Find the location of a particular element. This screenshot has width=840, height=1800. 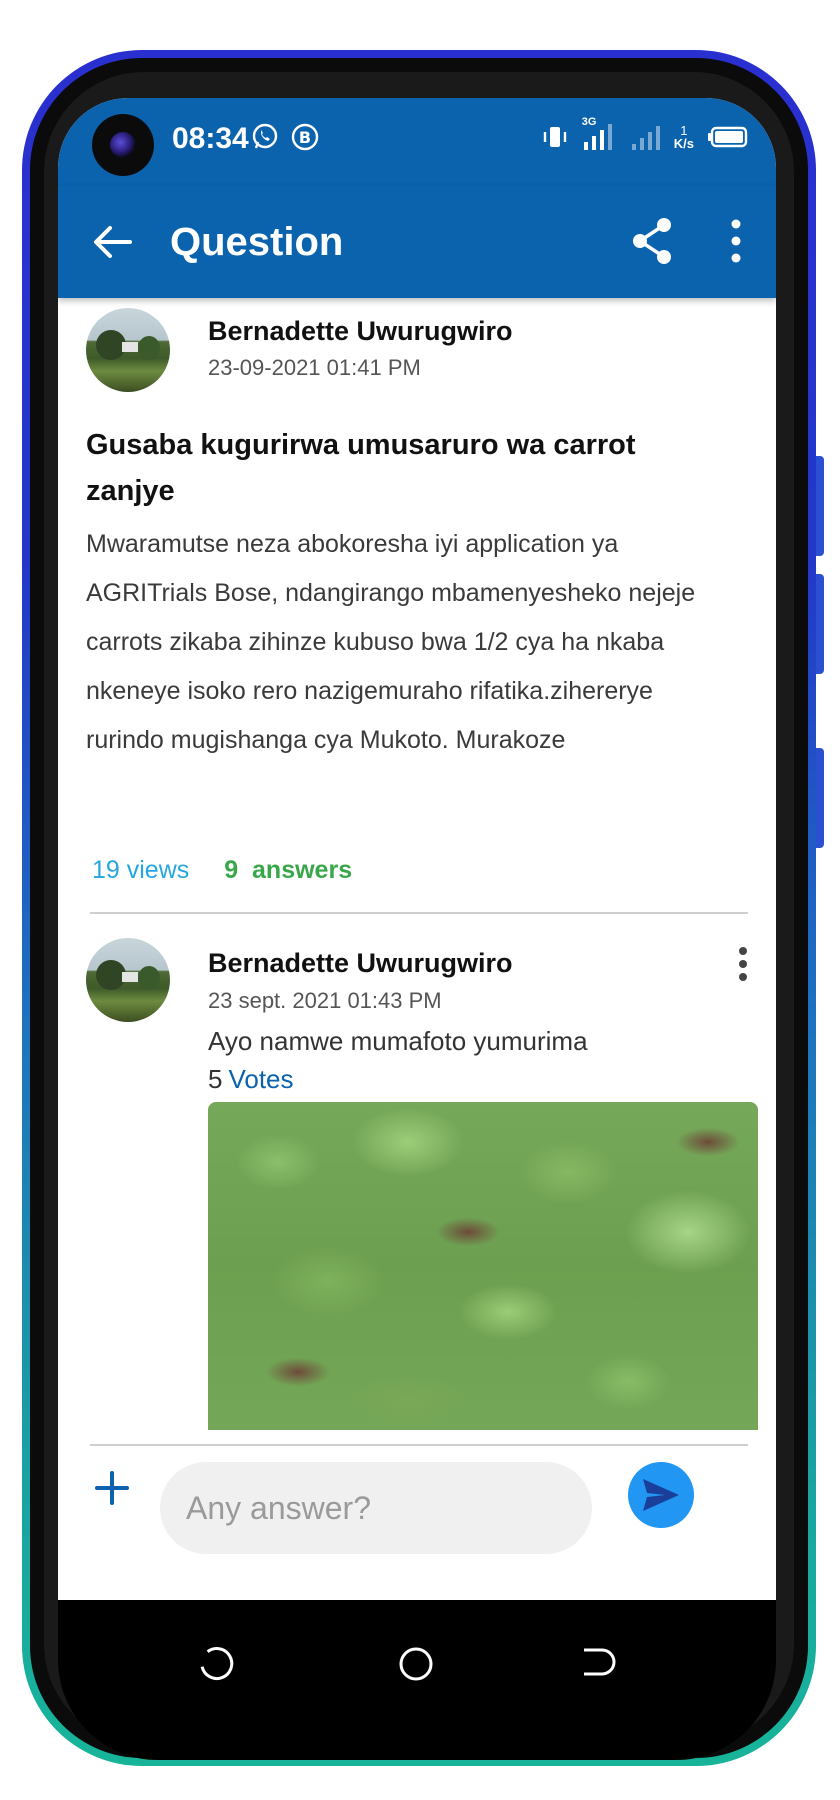

answer-photo is located at coordinates (483, 1266).